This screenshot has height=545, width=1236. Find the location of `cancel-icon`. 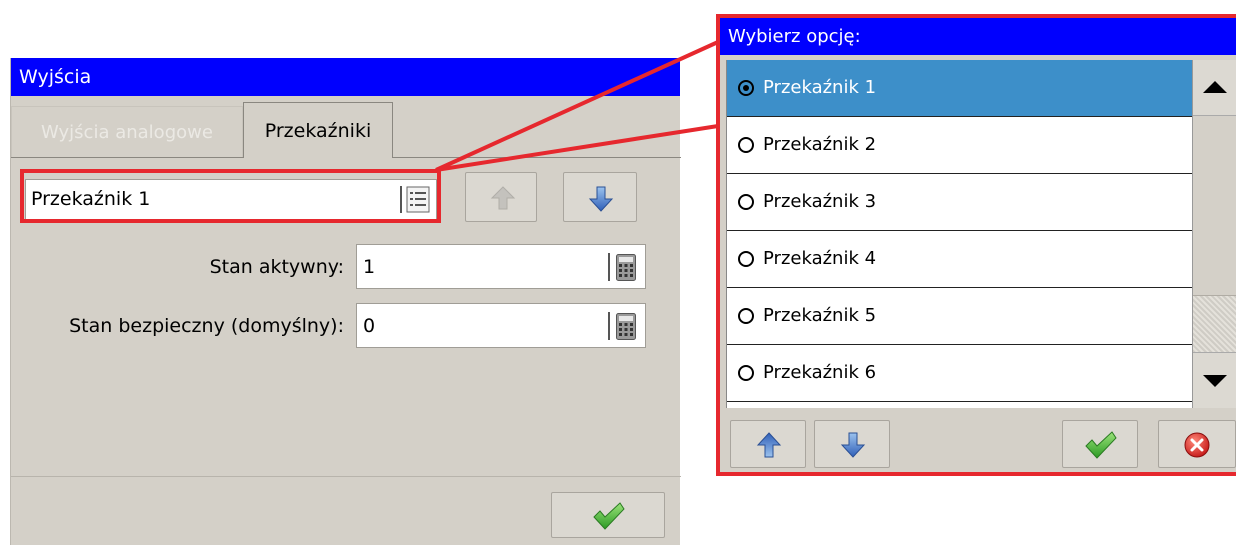

cancel-icon is located at coordinates (1197, 445).